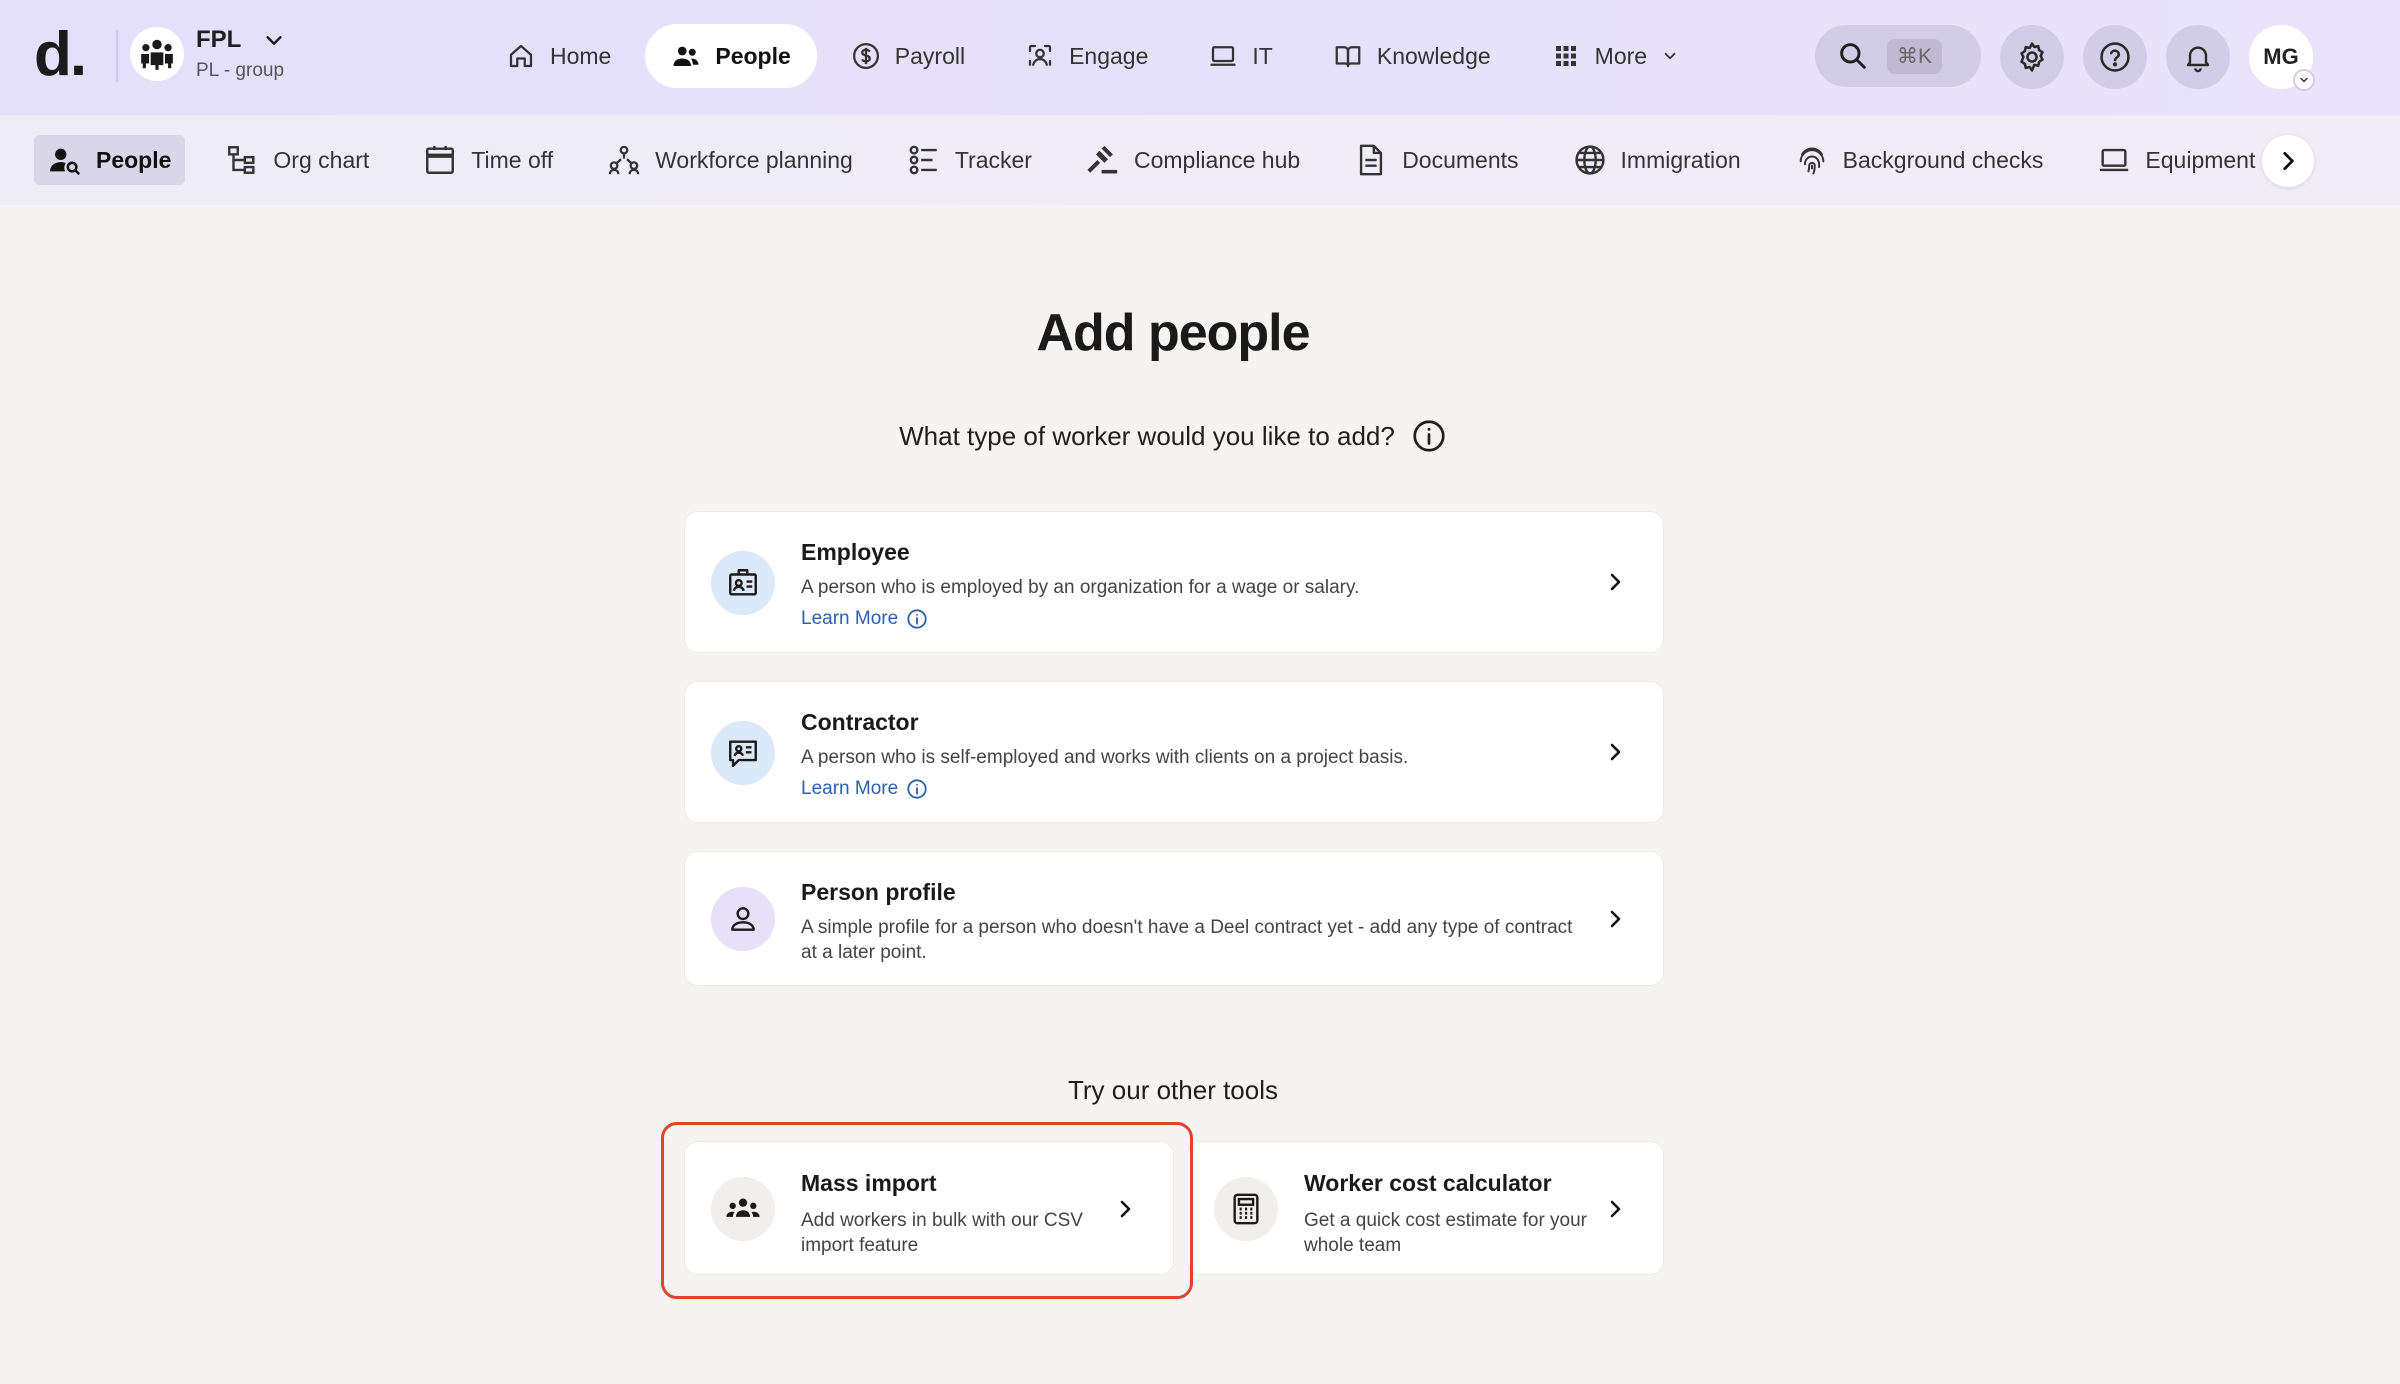 This screenshot has width=2400, height=1384. Describe the element at coordinates (993, 159) in the screenshot. I see `subnav-tracker-label: Tracker` at that location.